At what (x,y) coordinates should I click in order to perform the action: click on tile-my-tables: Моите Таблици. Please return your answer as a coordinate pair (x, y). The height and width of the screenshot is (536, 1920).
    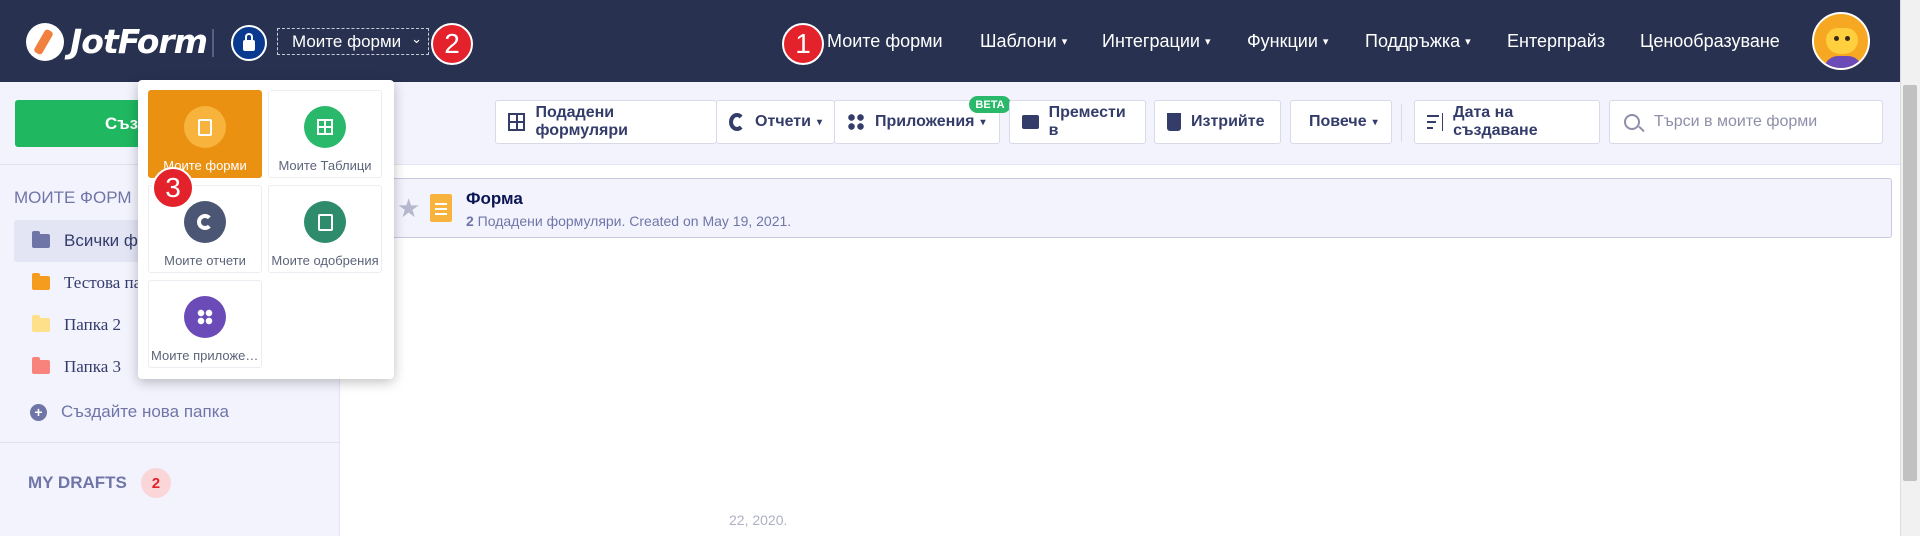
    Looking at the image, I should click on (325, 134).